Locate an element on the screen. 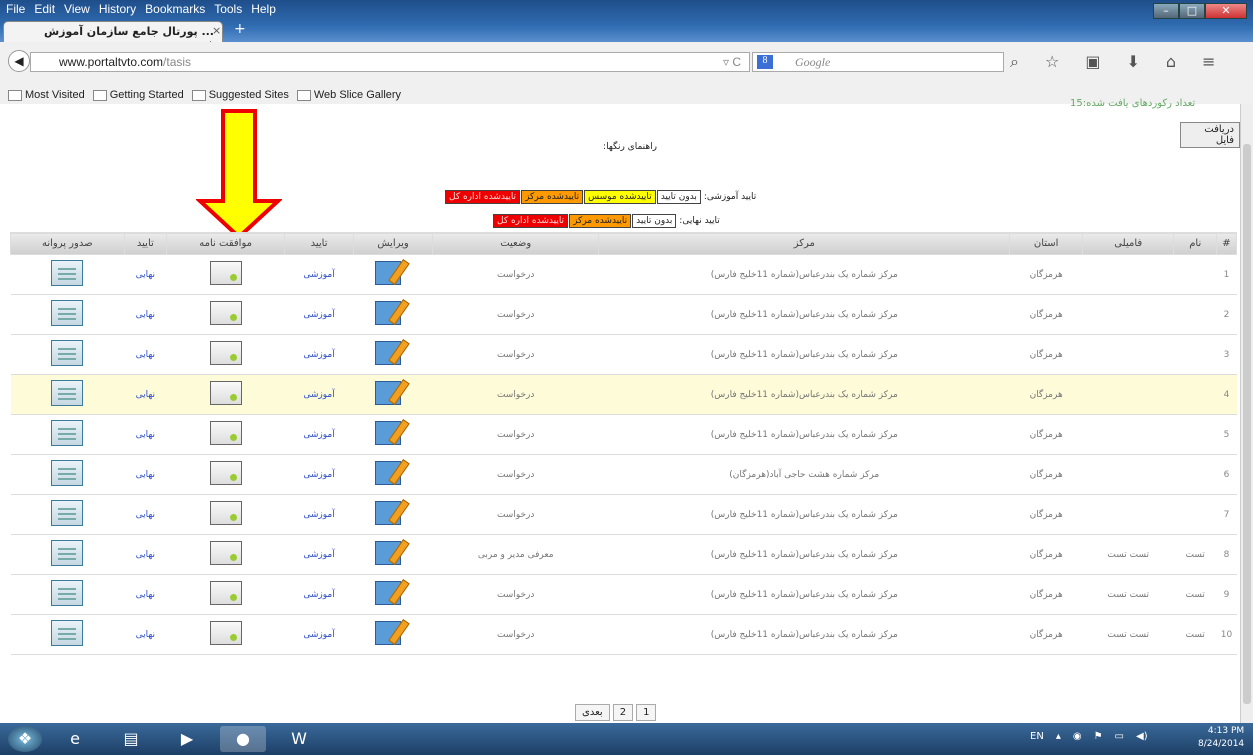  word-icon: W is located at coordinates (299, 739).